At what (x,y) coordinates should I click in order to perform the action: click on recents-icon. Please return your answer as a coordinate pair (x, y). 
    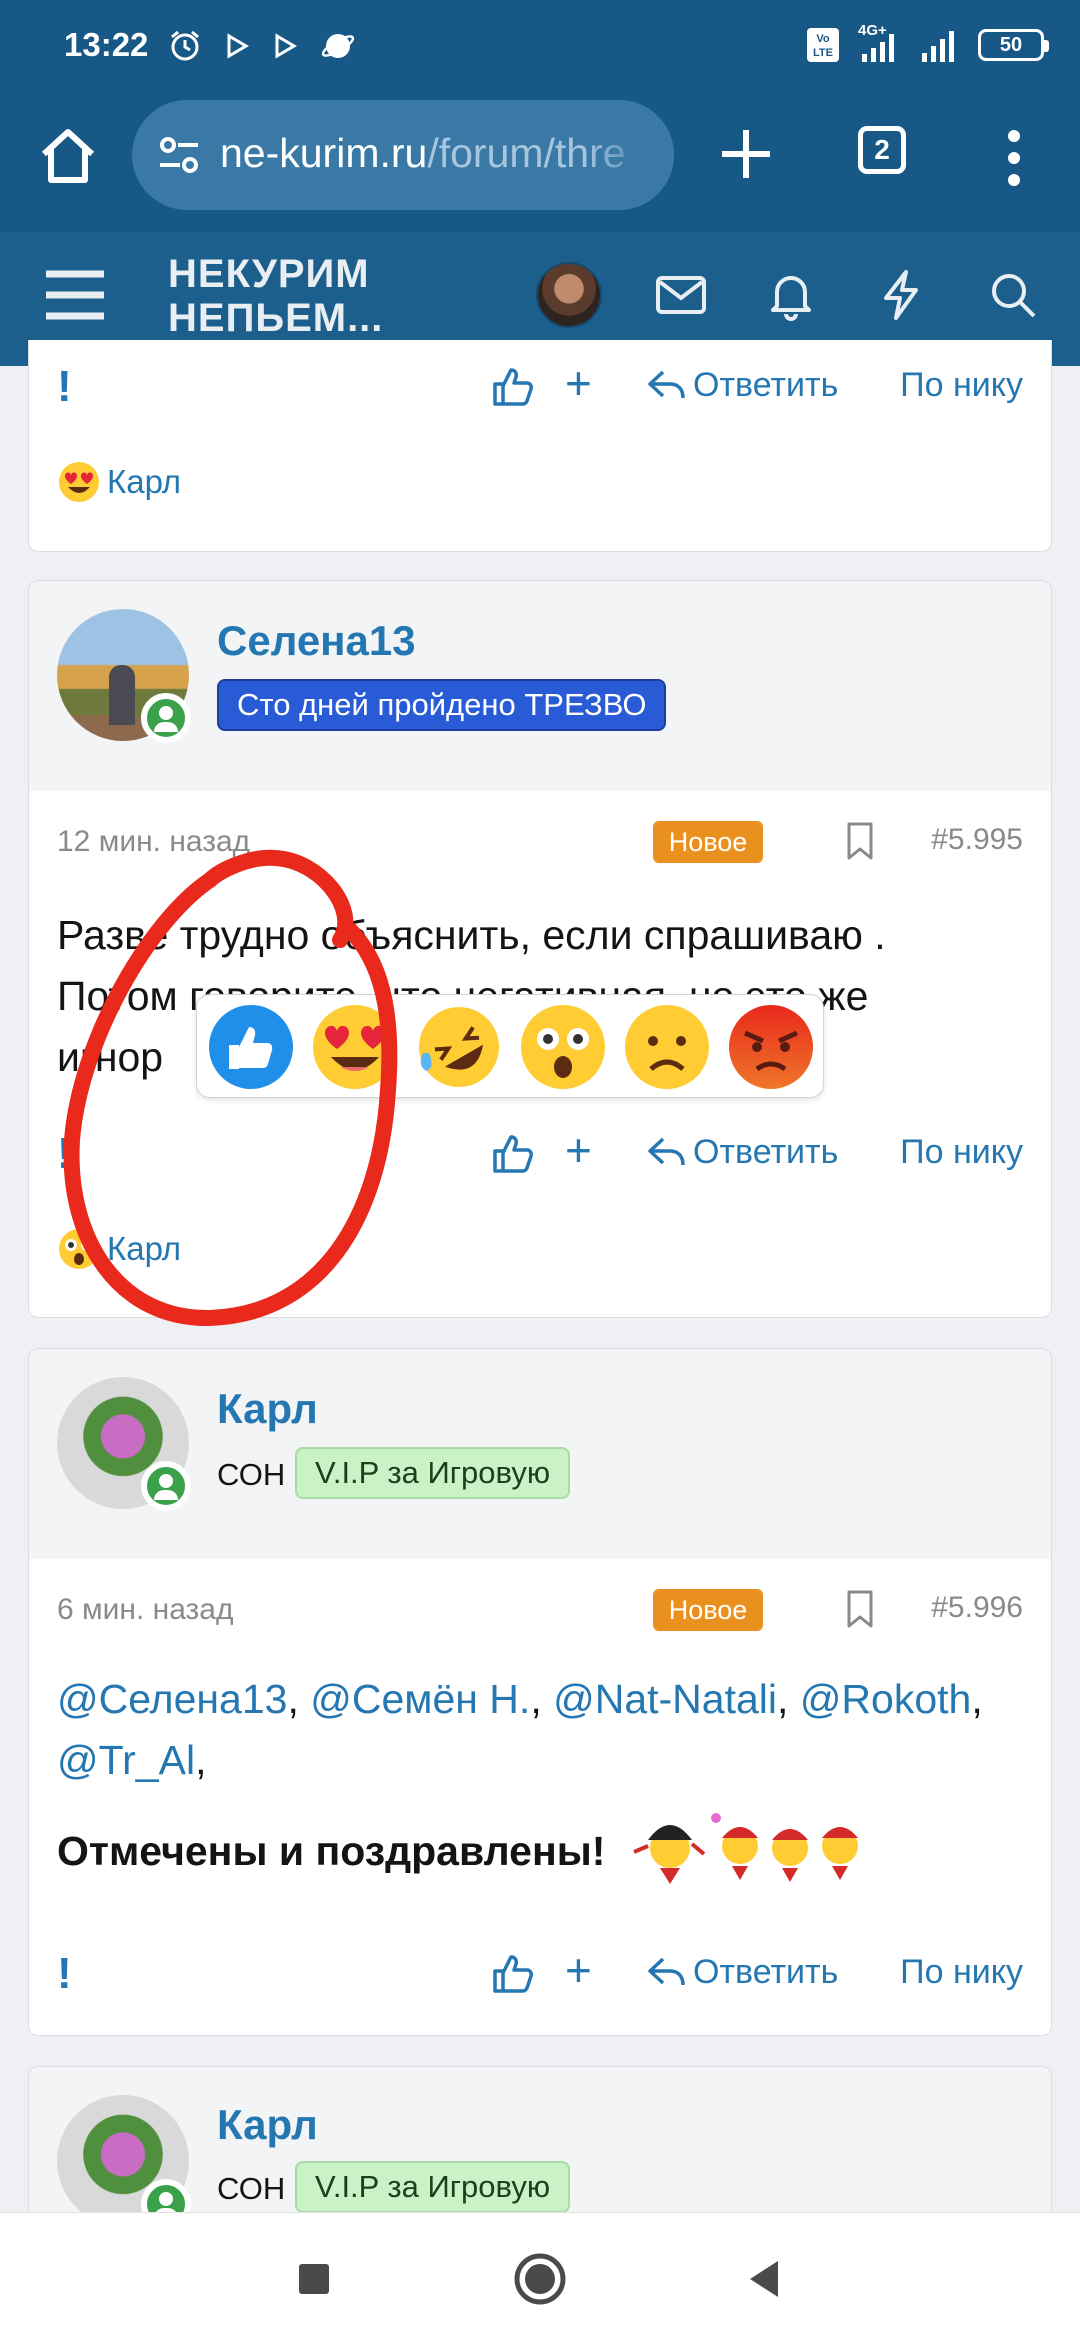
    Looking at the image, I should click on (314, 2279).